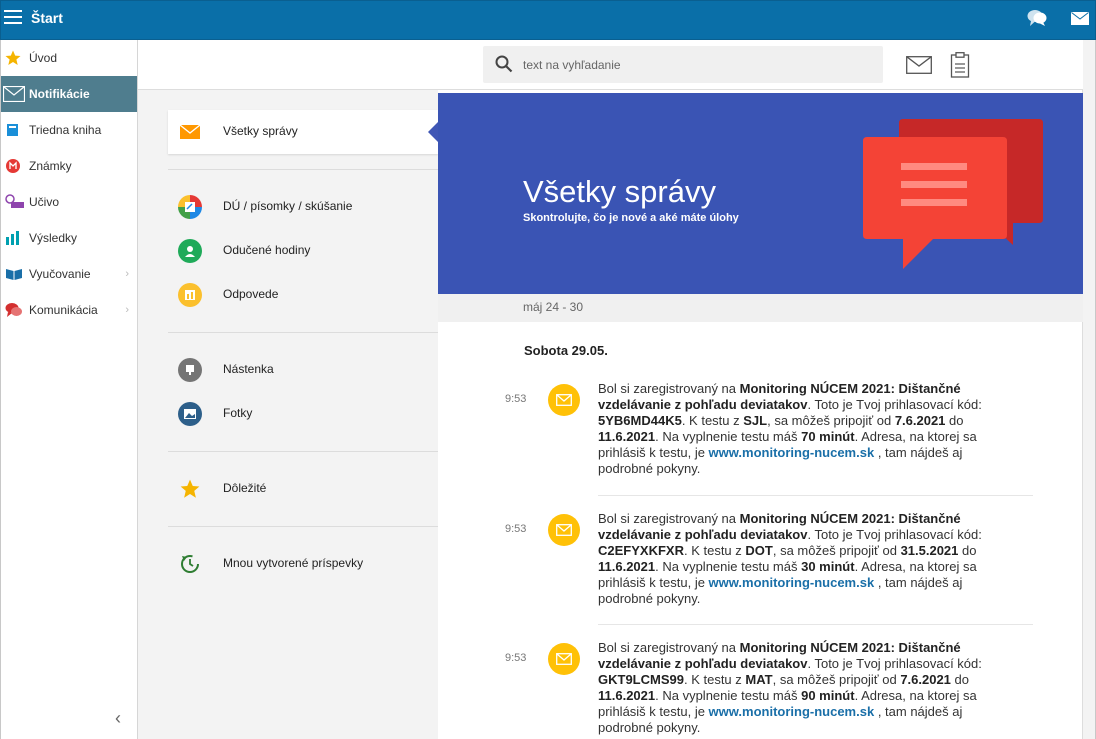 The width and height of the screenshot is (1096, 739). I want to click on login-code: C2EFYXKFXR, so click(641, 550).